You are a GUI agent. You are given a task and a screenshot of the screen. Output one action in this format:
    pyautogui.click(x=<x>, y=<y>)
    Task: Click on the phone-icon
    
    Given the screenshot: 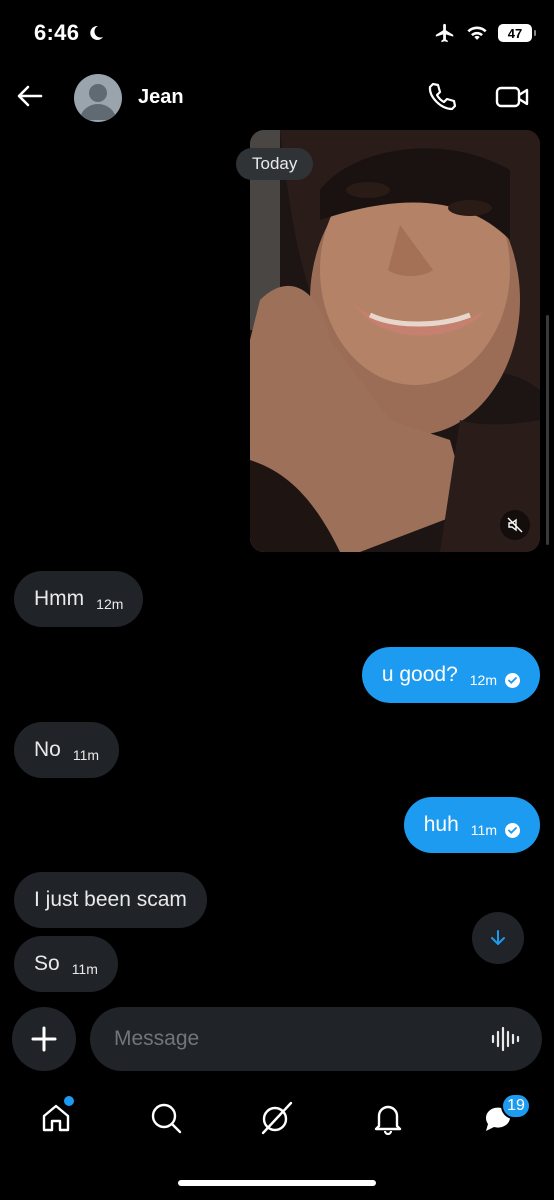 What is the action you would take?
    pyautogui.click(x=442, y=96)
    